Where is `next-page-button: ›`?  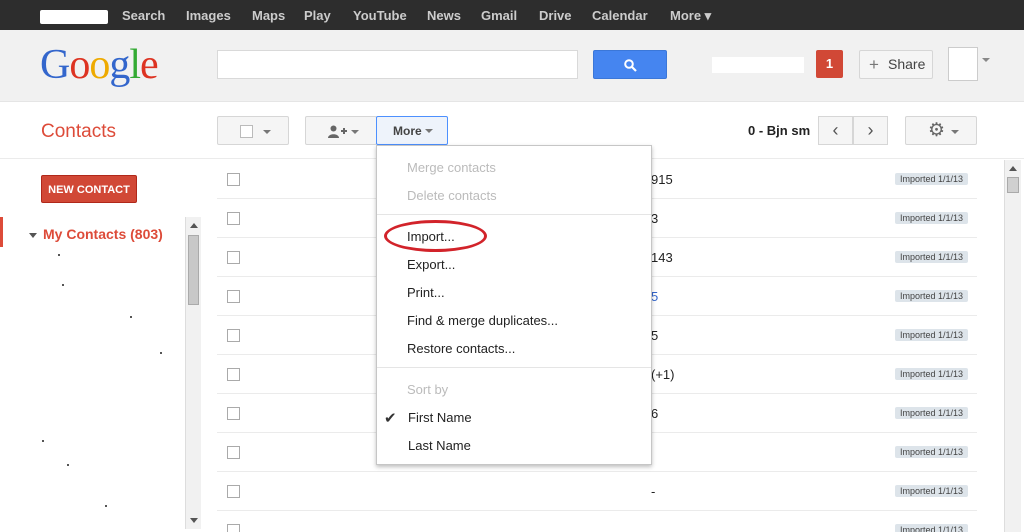 next-page-button: › is located at coordinates (870, 130).